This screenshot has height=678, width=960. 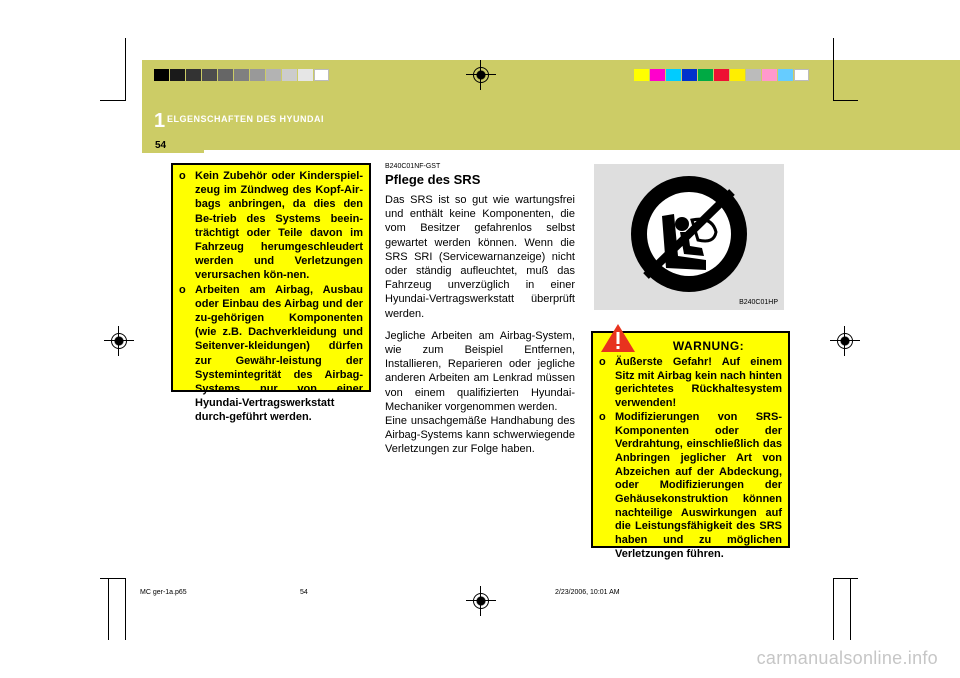 What do you see at coordinates (847, 658) in the screenshot?
I see `watermark: carmanualsonline.info` at bounding box center [847, 658].